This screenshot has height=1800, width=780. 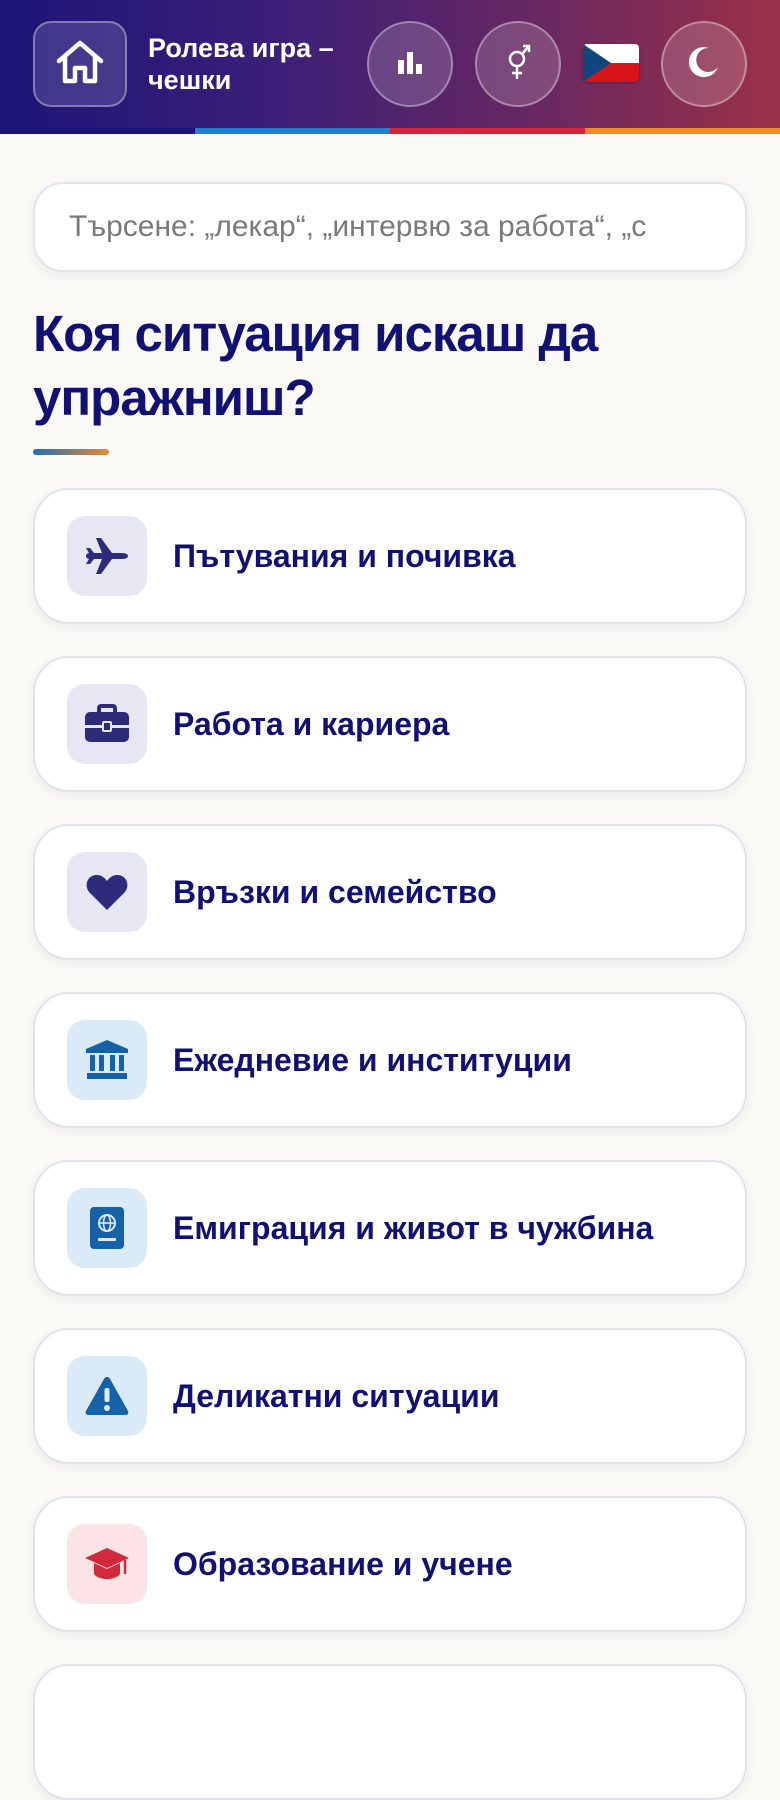 I want to click on stats-icon, so click(x=410, y=64).